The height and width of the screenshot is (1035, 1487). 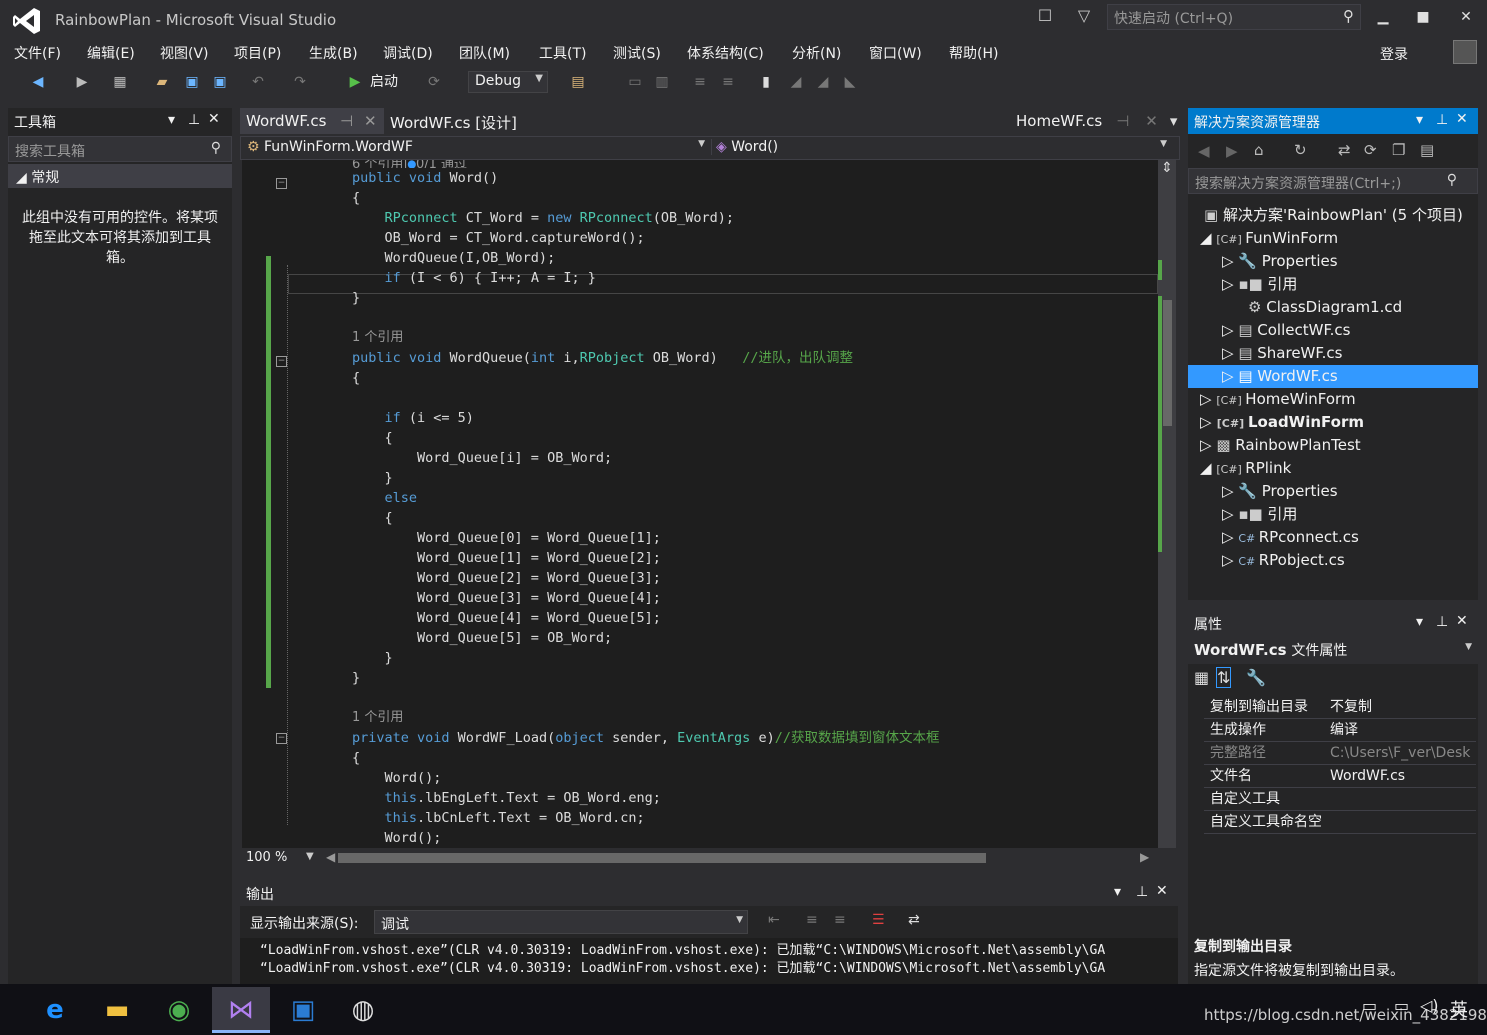 I want to click on goto-error-icon: ⇤, so click(x=774, y=920).